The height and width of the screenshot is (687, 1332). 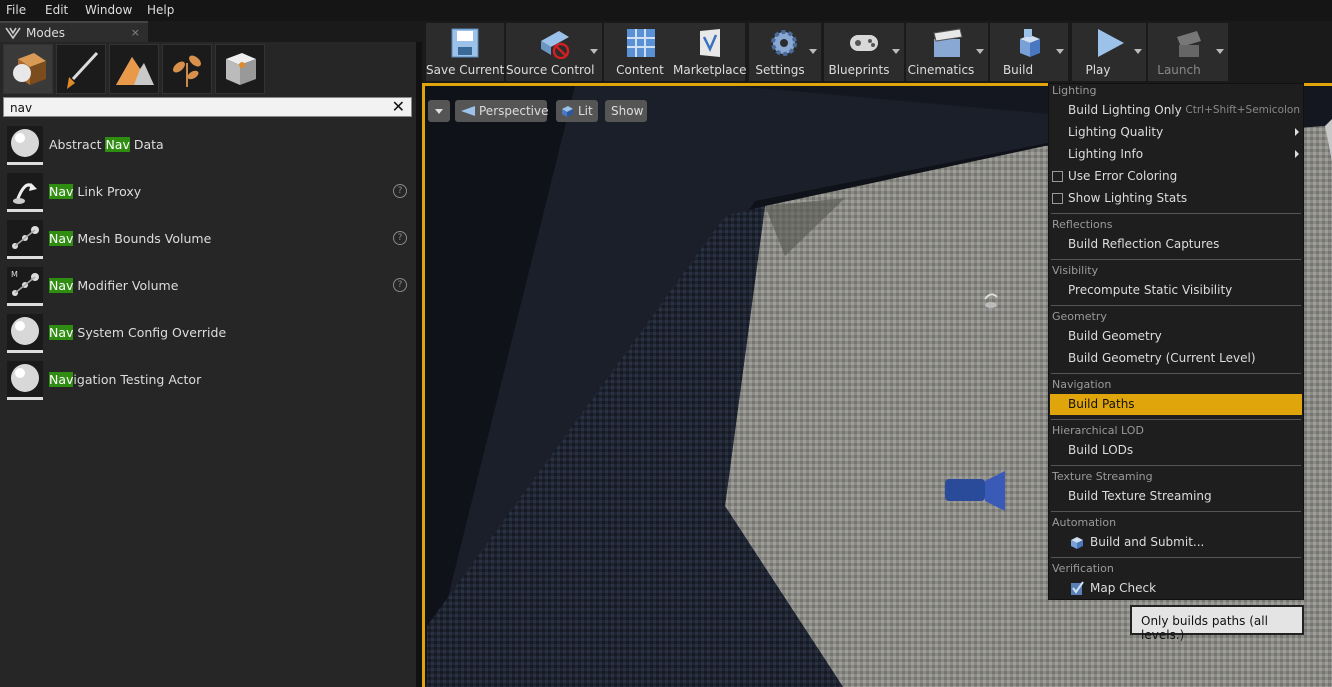 What do you see at coordinates (1082, 224) in the screenshot?
I see `section-reflections: Reflections` at bounding box center [1082, 224].